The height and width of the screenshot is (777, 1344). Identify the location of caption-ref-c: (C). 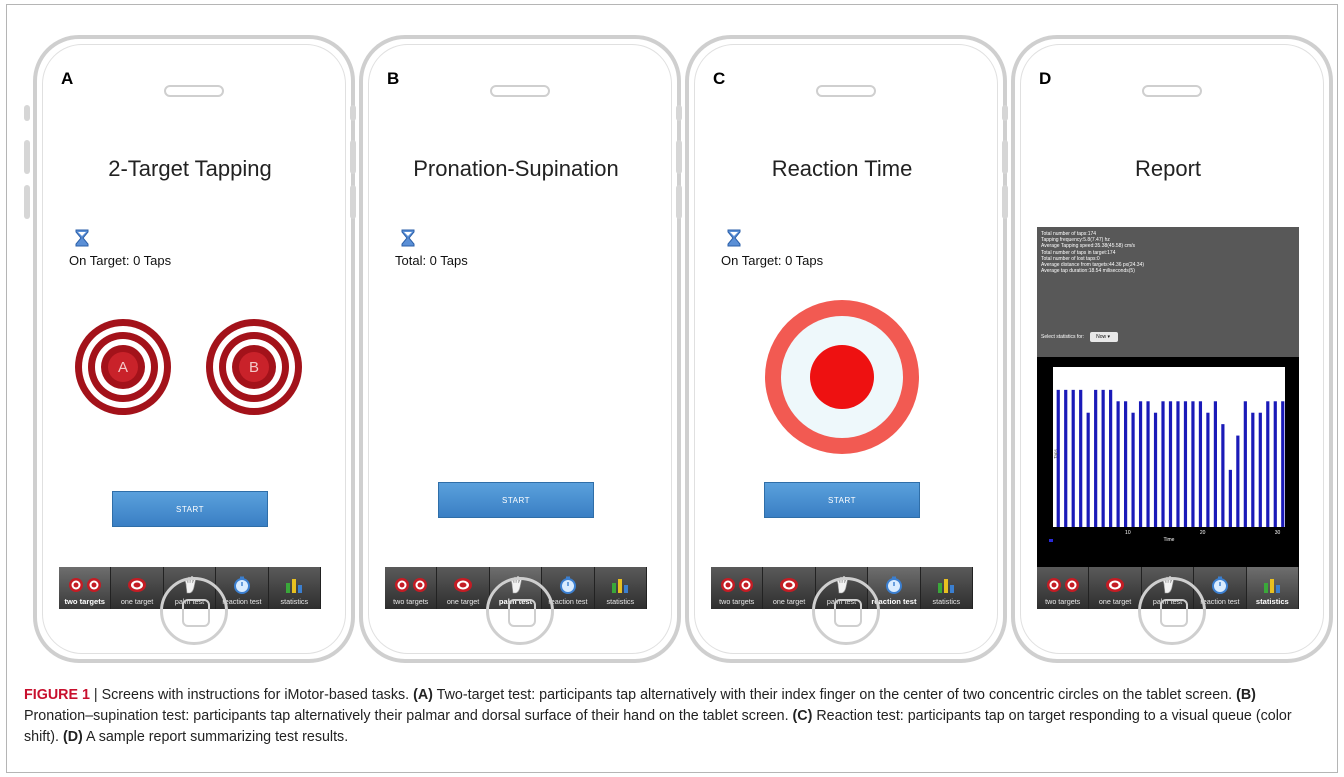
(802, 716).